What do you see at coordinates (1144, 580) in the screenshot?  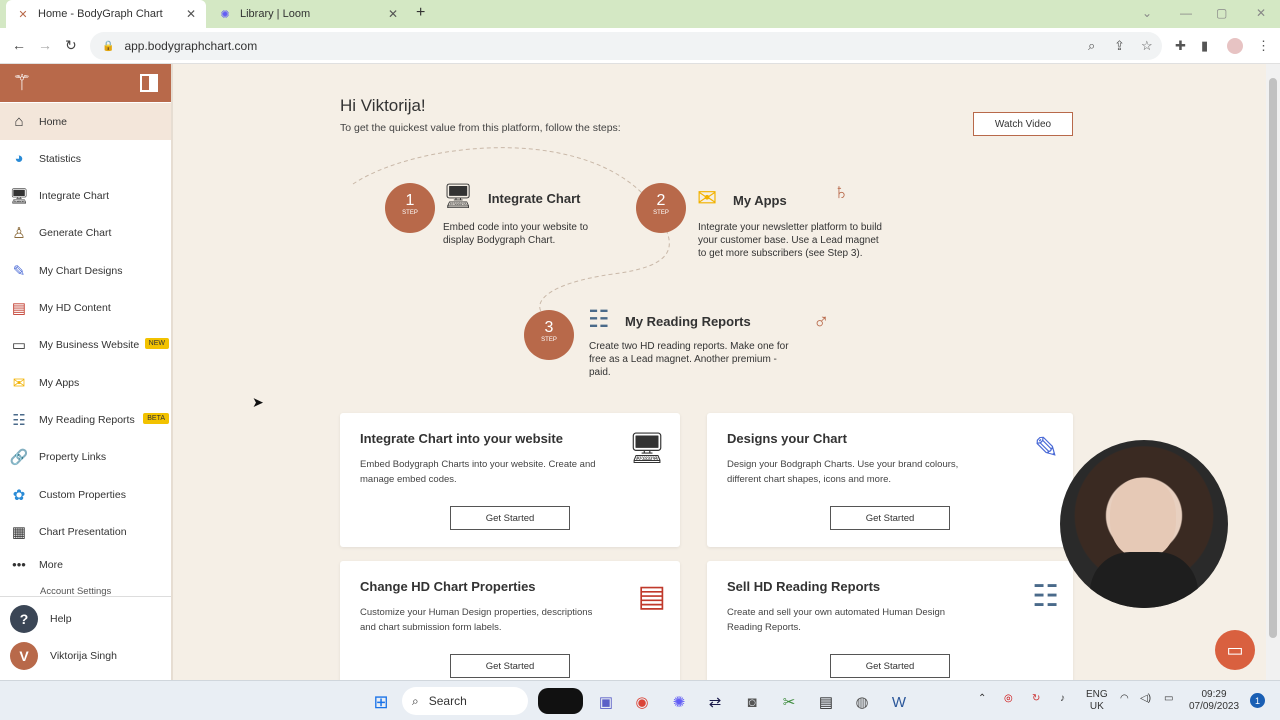 I see `presenter-body` at bounding box center [1144, 580].